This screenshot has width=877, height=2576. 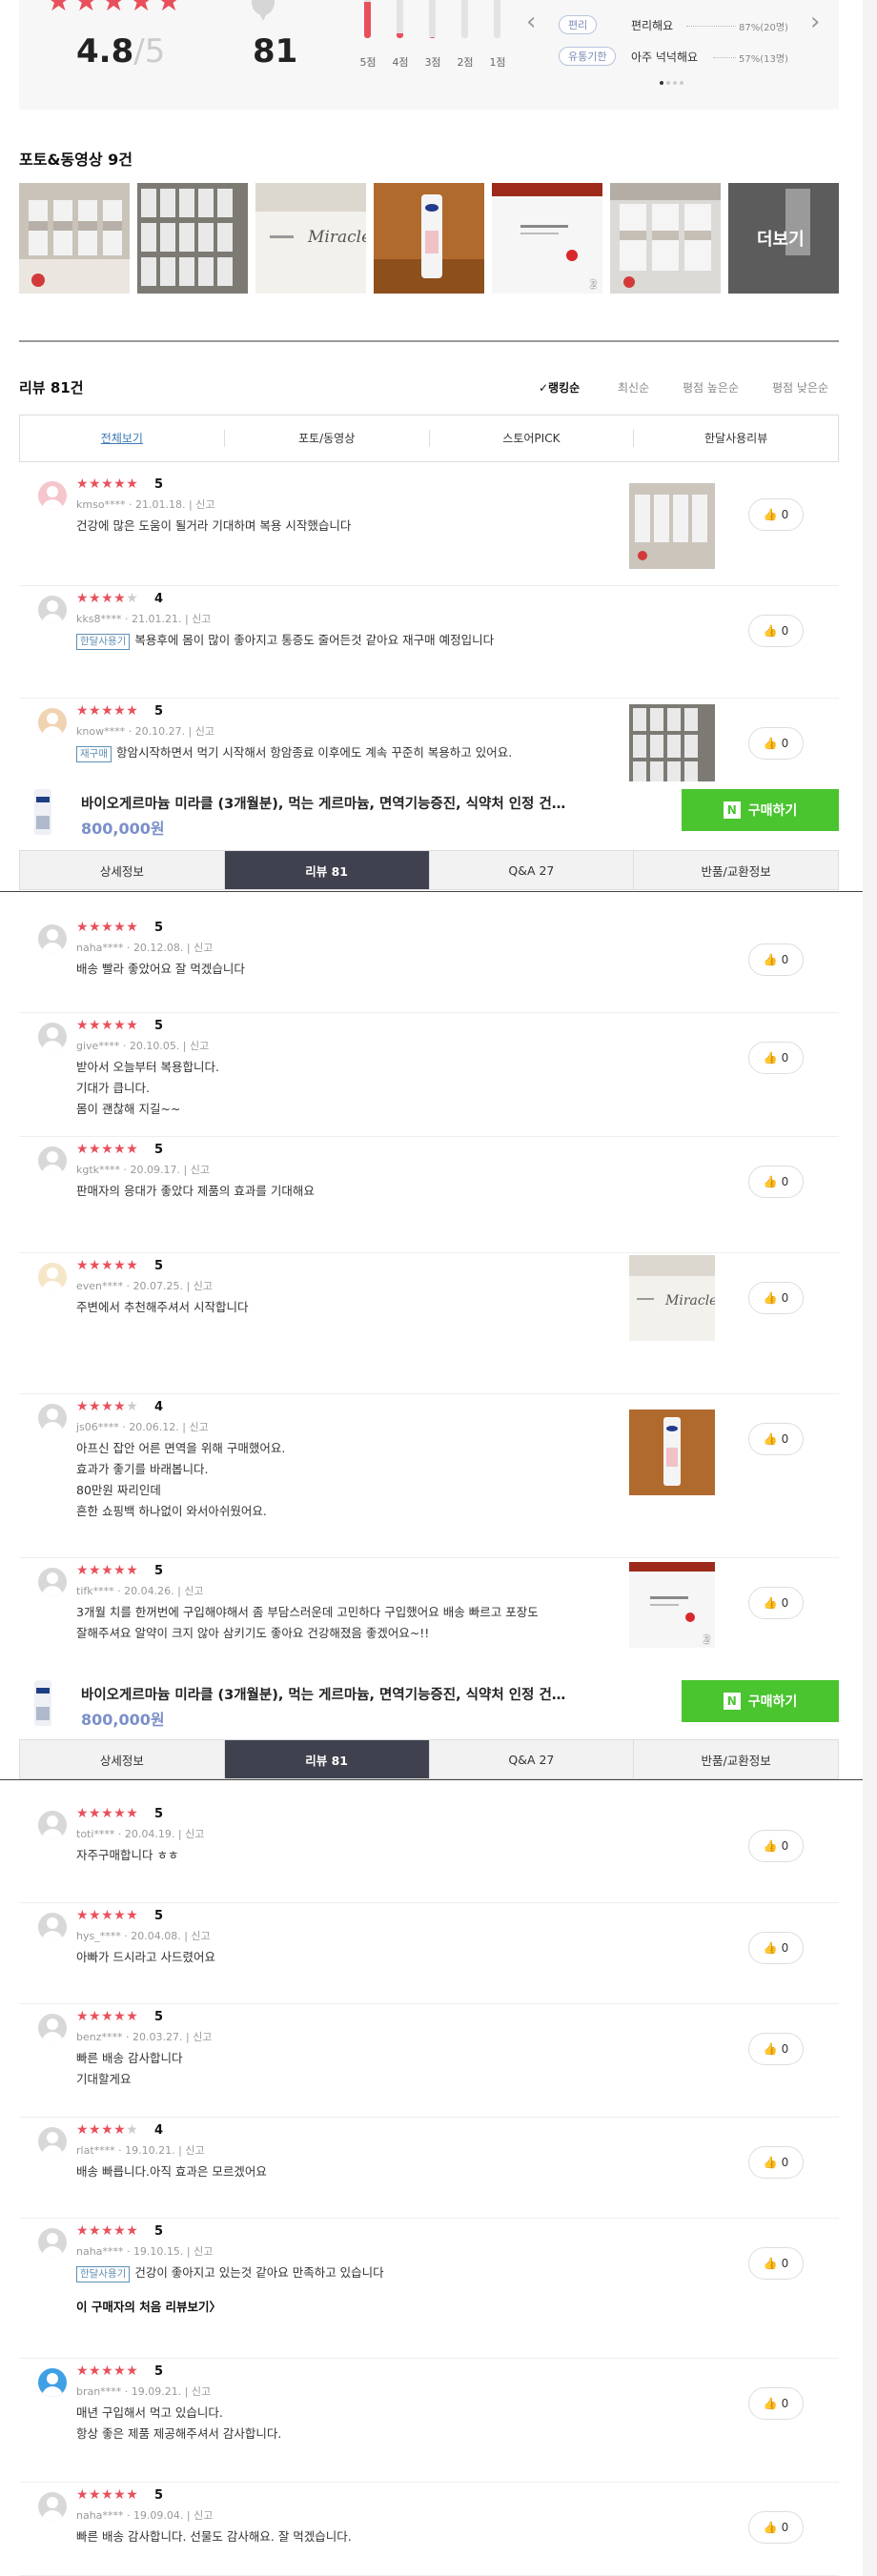 I want to click on photo-count-badge: 2, so click(x=707, y=1640).